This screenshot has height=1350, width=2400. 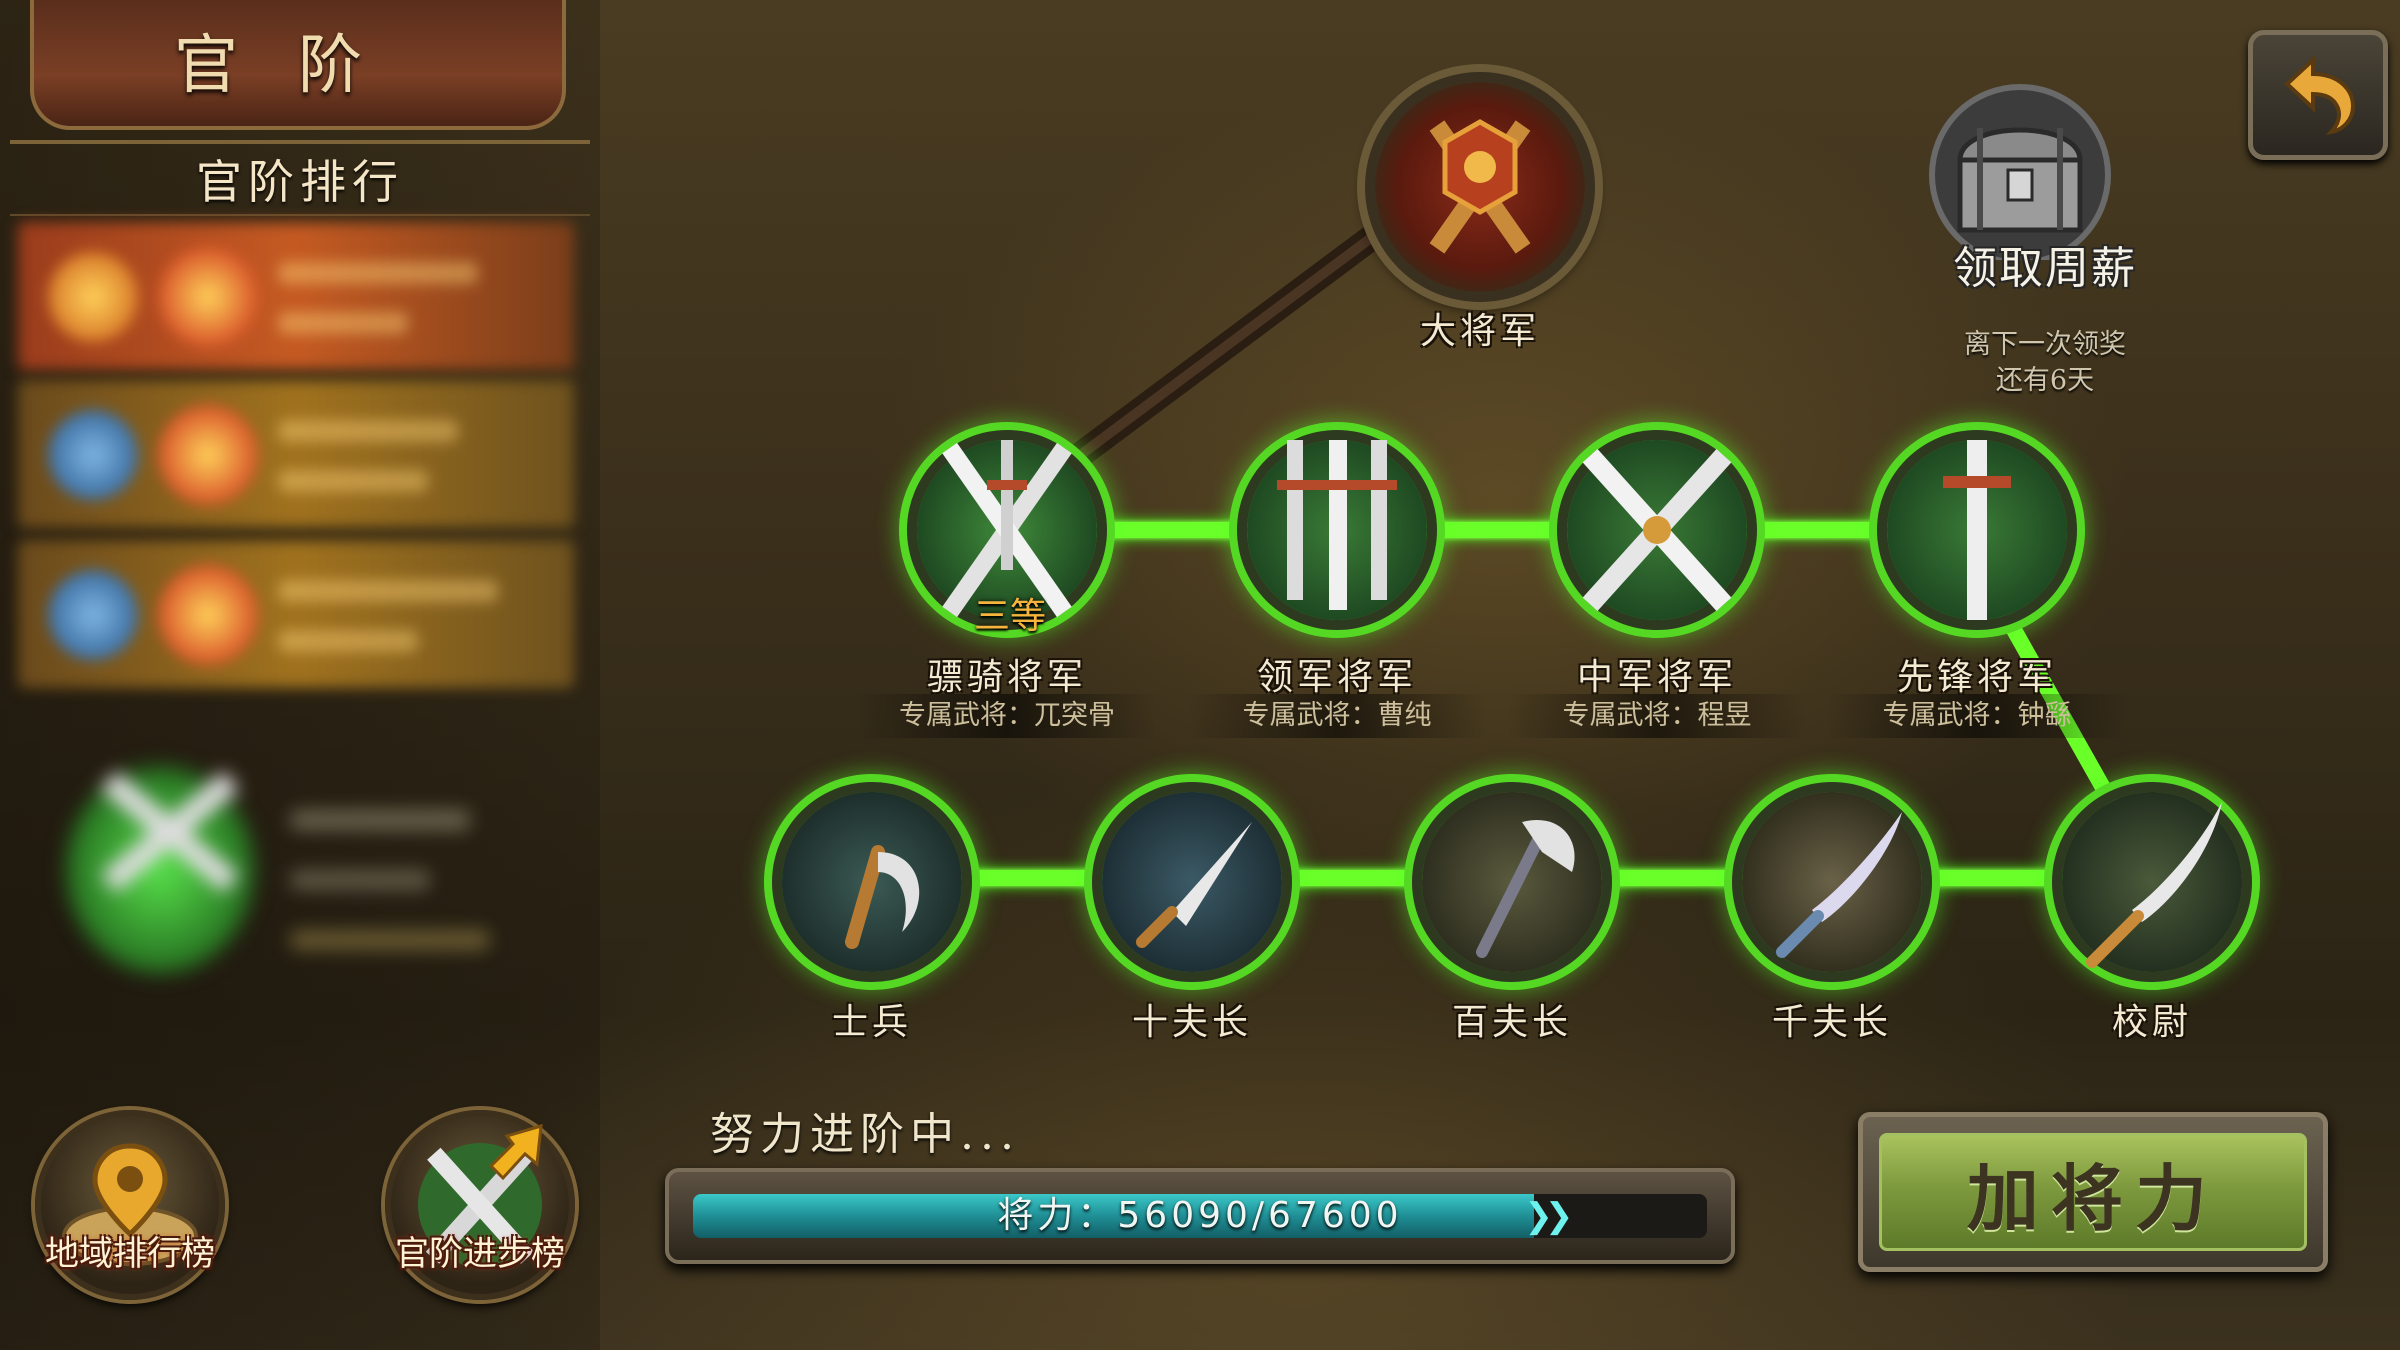 What do you see at coordinates (1656, 677) in the screenshot?
I see `rank-label-central-general: 中军将军` at bounding box center [1656, 677].